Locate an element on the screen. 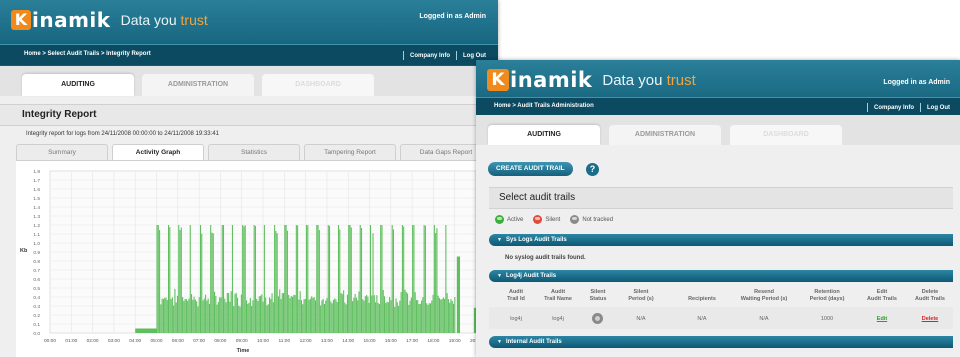 This screenshot has width=960, height=357. status-legend: Active Silent Not tracked is located at coordinates (559, 219).